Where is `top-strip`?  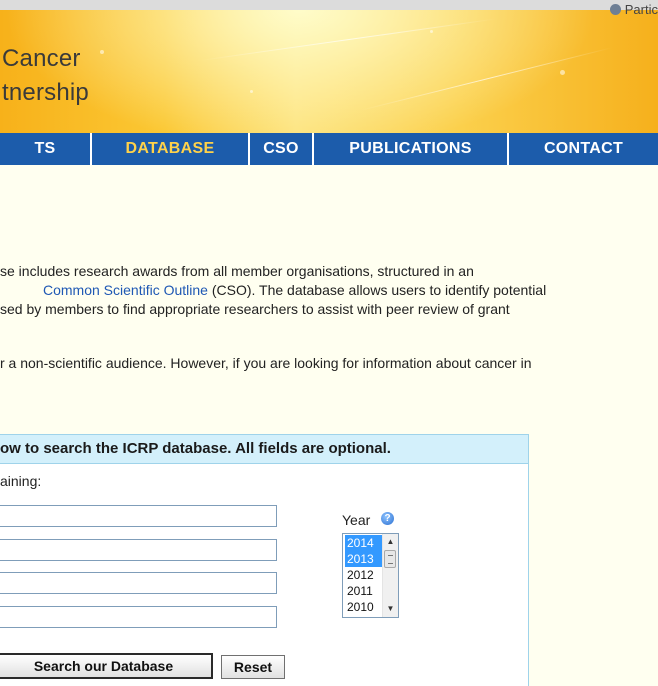
top-strip is located at coordinates (329, 5).